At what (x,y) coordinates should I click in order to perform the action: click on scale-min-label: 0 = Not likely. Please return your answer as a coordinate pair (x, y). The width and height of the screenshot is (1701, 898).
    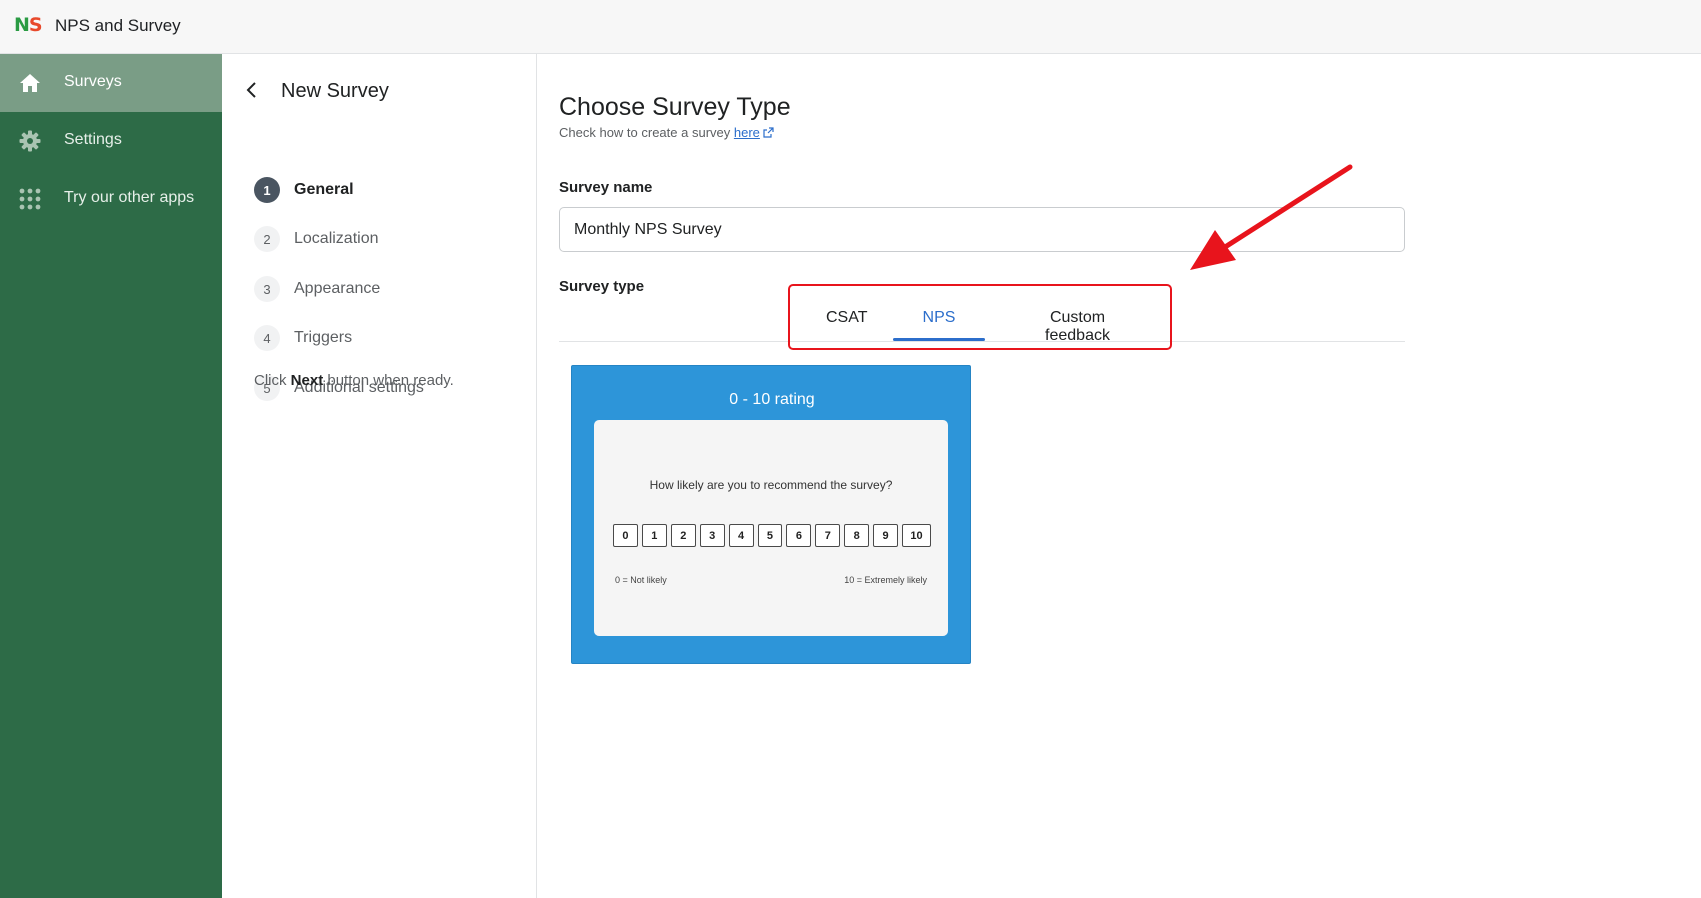
    Looking at the image, I should click on (641, 580).